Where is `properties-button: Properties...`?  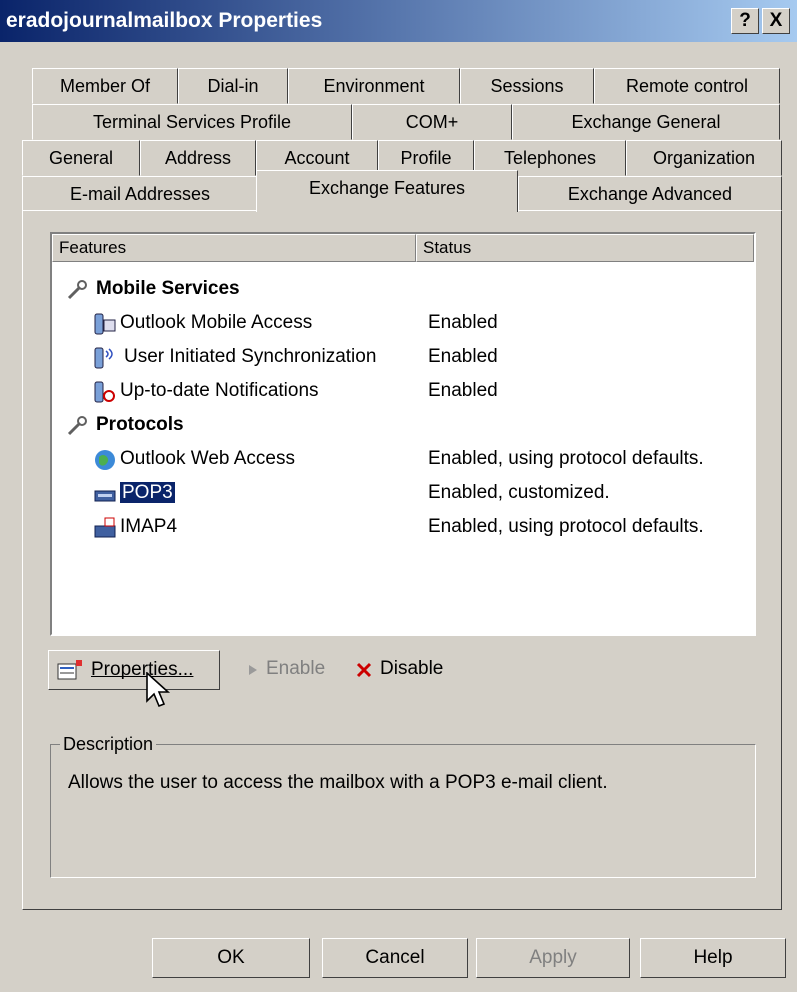 properties-button: Properties... is located at coordinates (134, 670).